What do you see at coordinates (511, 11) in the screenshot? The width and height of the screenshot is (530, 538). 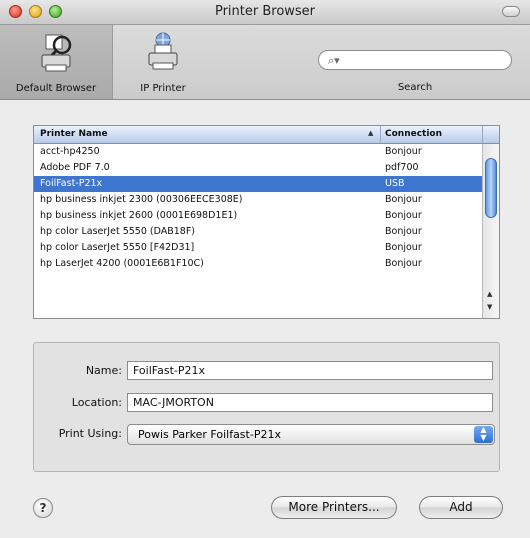 I see `toolbar-toggle-button` at bounding box center [511, 11].